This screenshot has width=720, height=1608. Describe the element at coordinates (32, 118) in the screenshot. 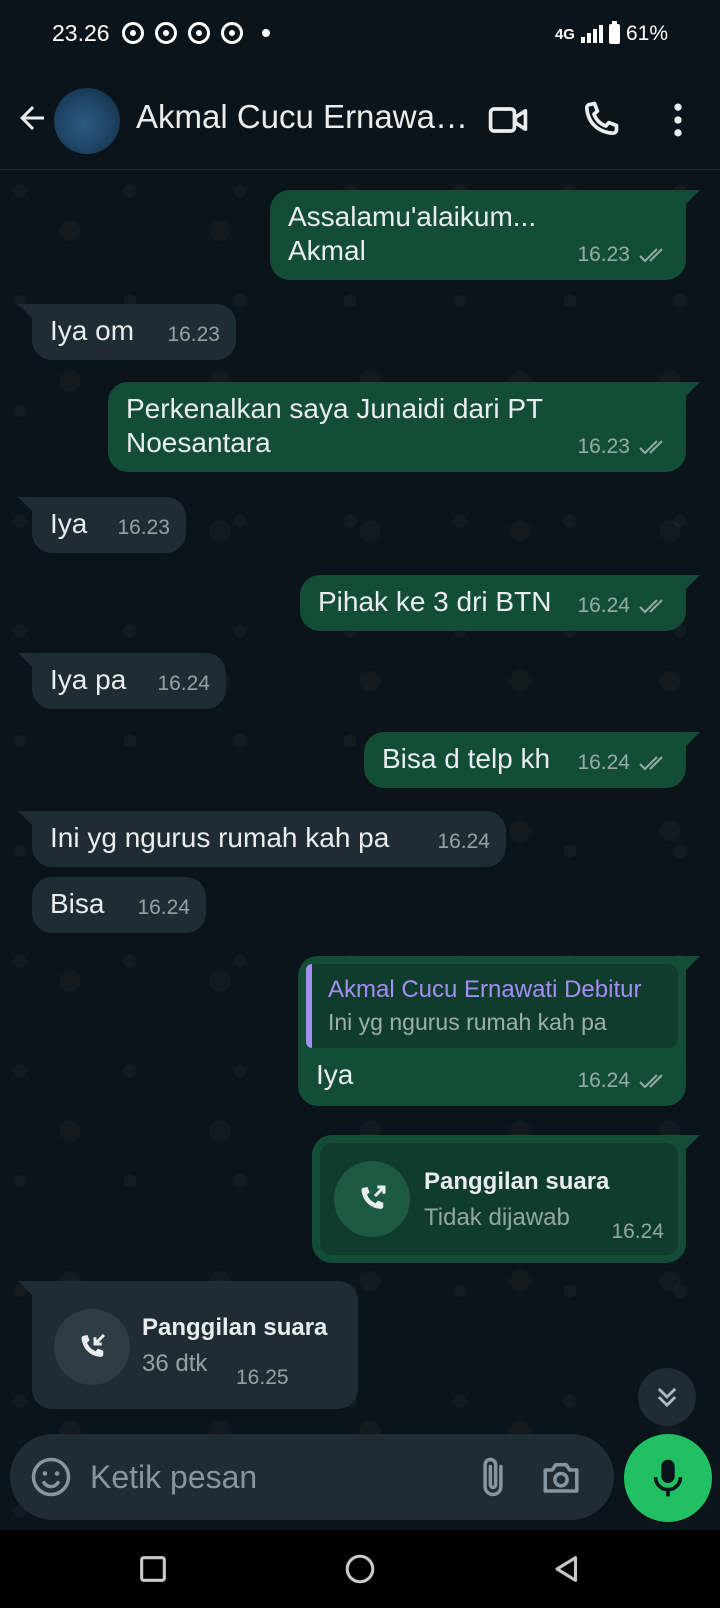

I see `back-arrow-icon` at that location.